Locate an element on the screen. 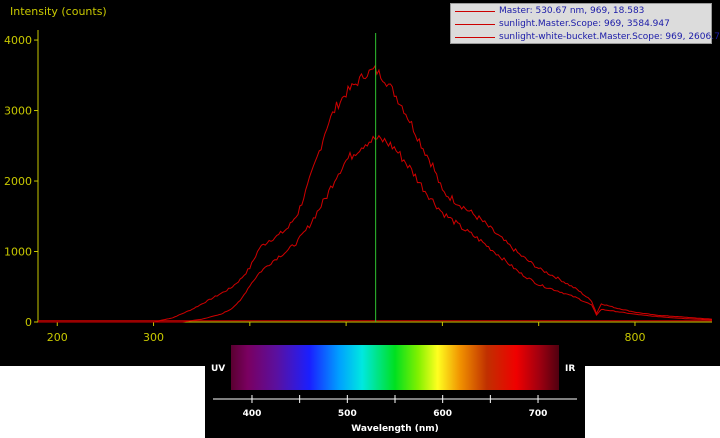  y-tick-label: 2000 is located at coordinates (18, 181).